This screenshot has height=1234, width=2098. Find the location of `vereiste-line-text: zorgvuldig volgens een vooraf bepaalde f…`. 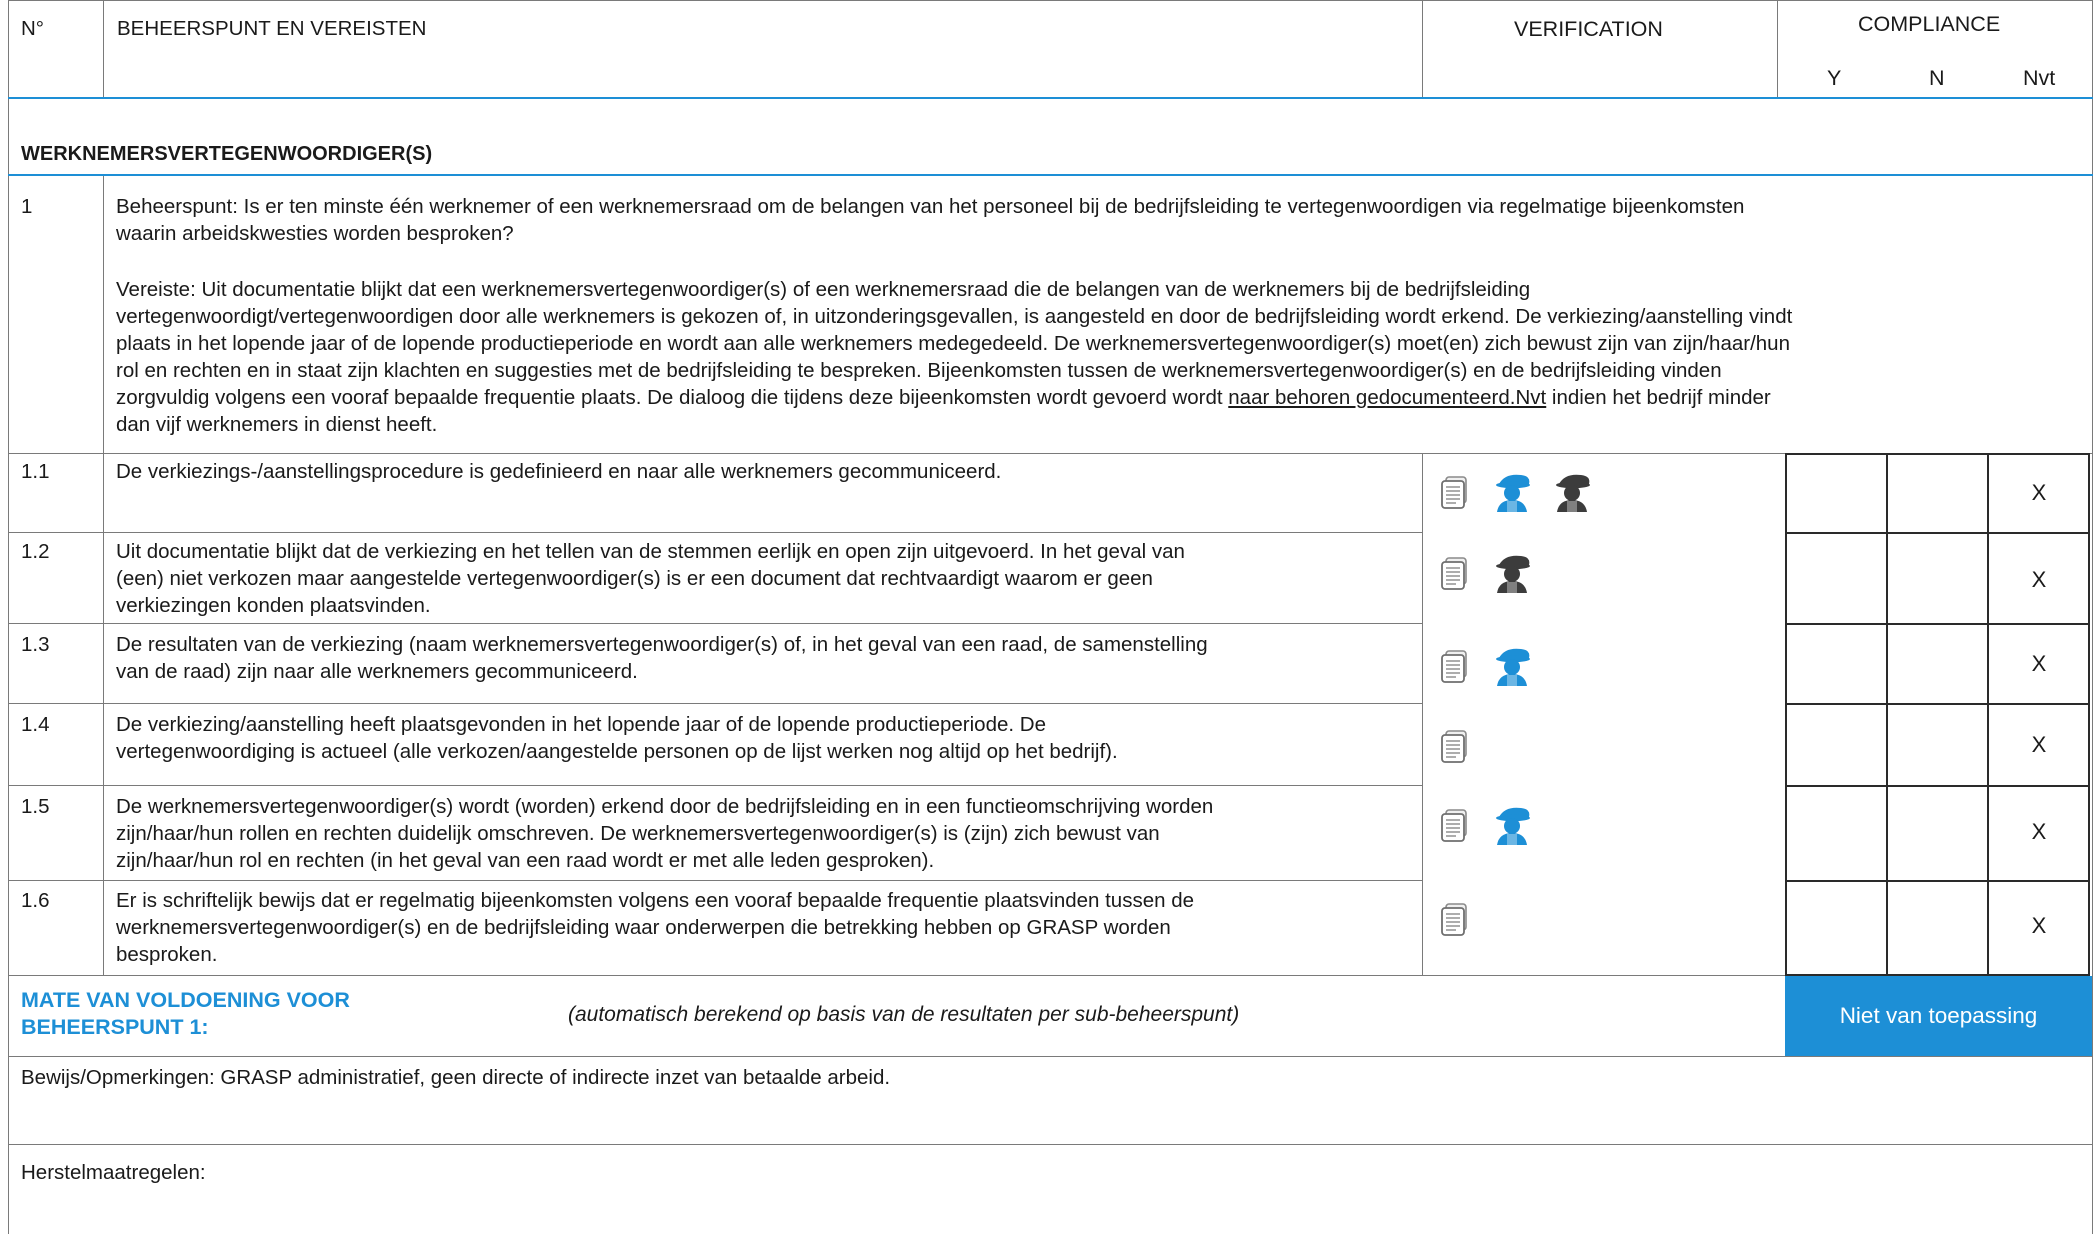

vereiste-line-text: zorgvuldig volgens een vooraf bepaalde f… is located at coordinates (672, 397).